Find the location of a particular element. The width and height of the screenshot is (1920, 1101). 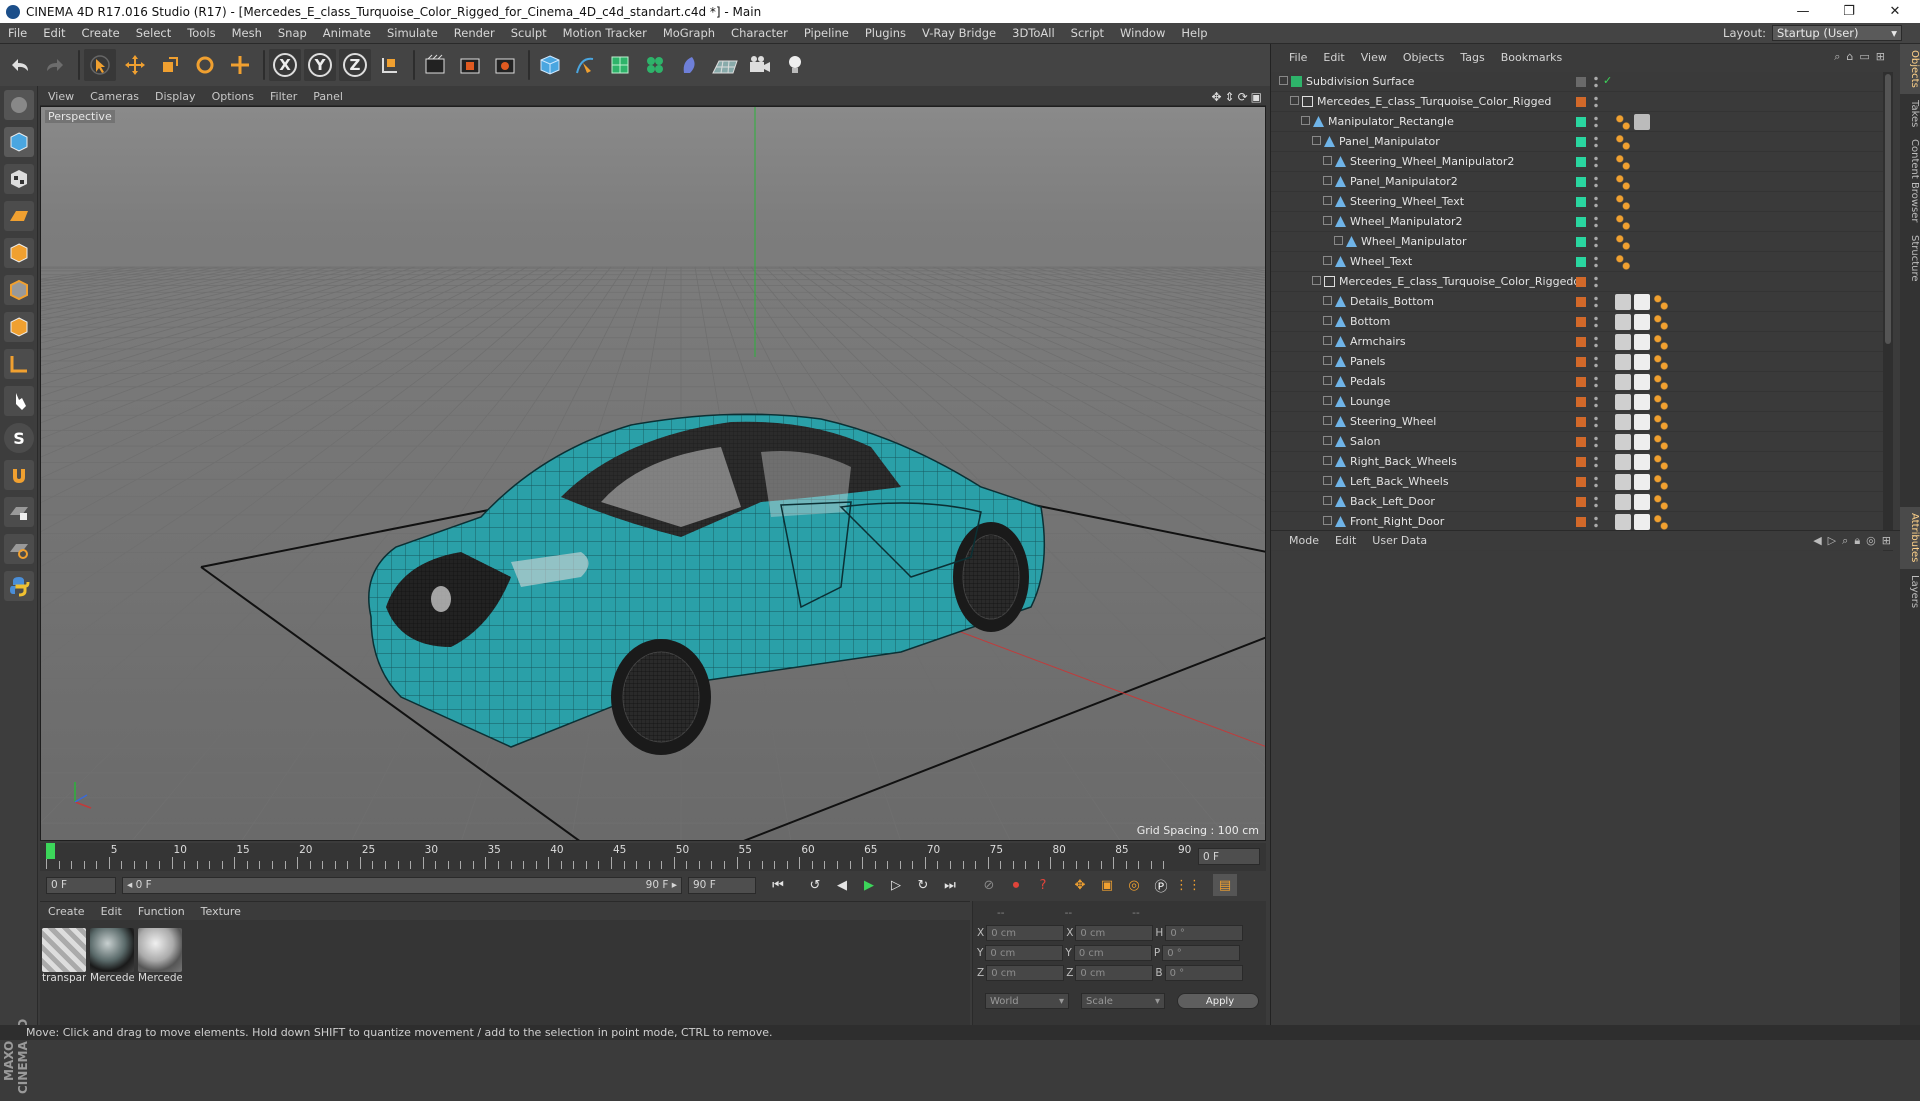

object-row: Pedals is located at coordinates (1577, 382).